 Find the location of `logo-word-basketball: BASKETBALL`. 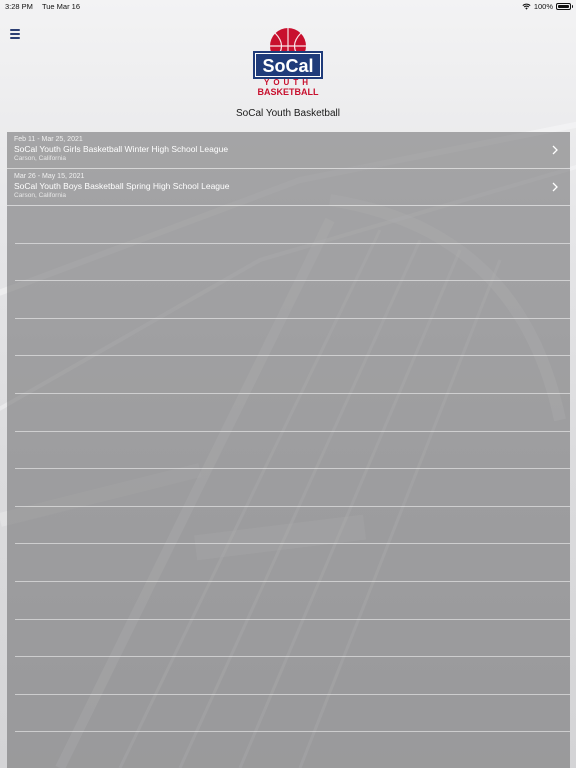

logo-word-basketball: BASKETBALL is located at coordinates (288, 92).